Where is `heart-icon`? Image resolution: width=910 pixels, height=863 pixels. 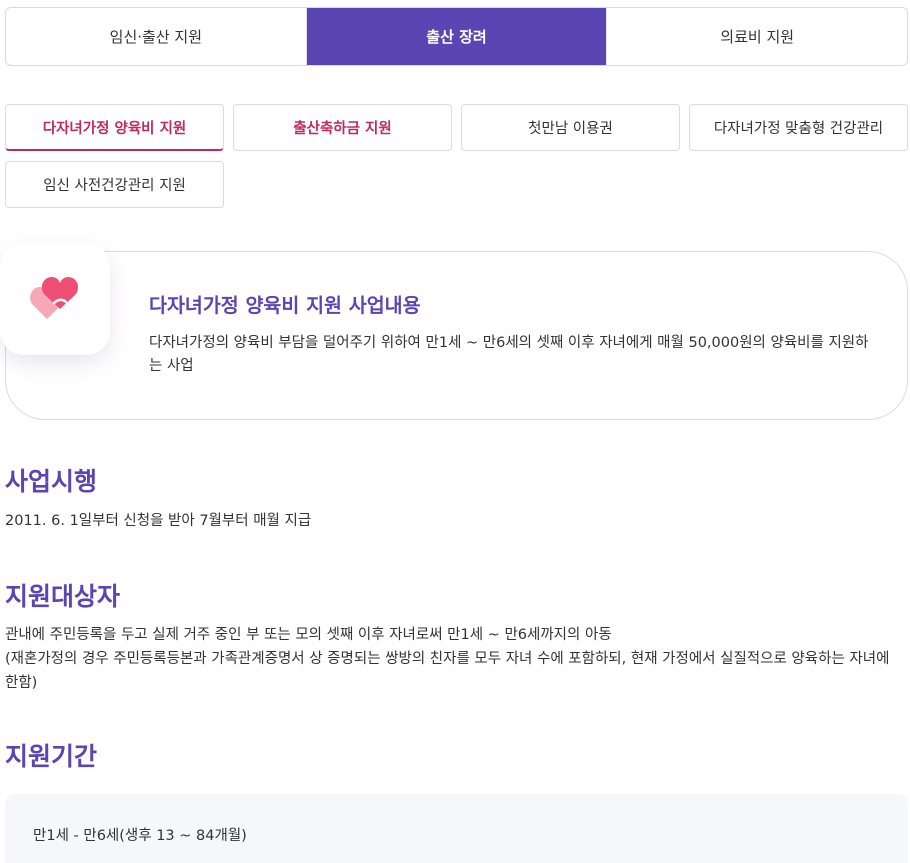 heart-icon is located at coordinates (54, 298).